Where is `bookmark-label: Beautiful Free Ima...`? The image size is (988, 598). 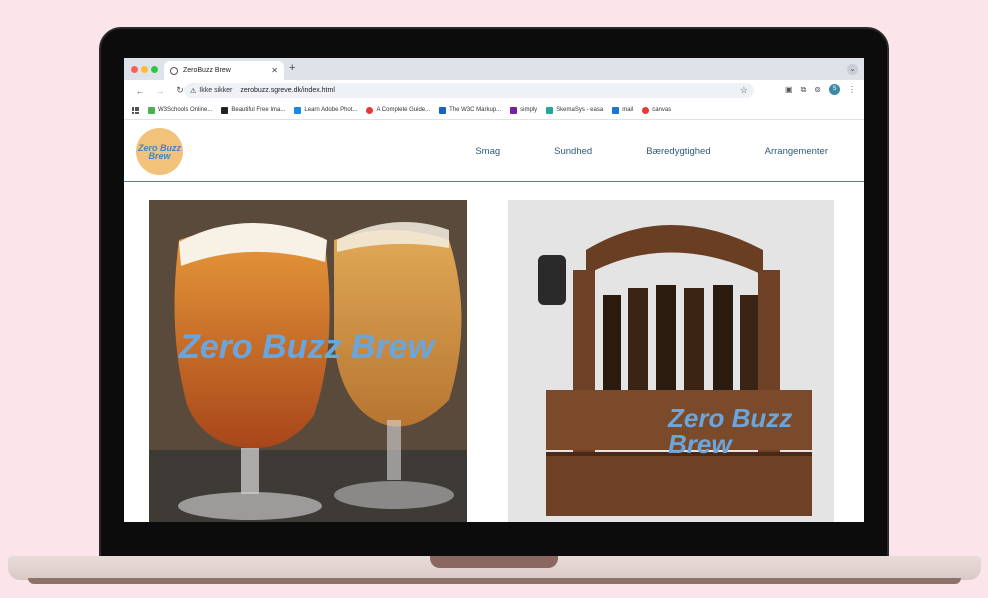 bookmark-label: Beautiful Free Ima... is located at coordinates (258, 110).